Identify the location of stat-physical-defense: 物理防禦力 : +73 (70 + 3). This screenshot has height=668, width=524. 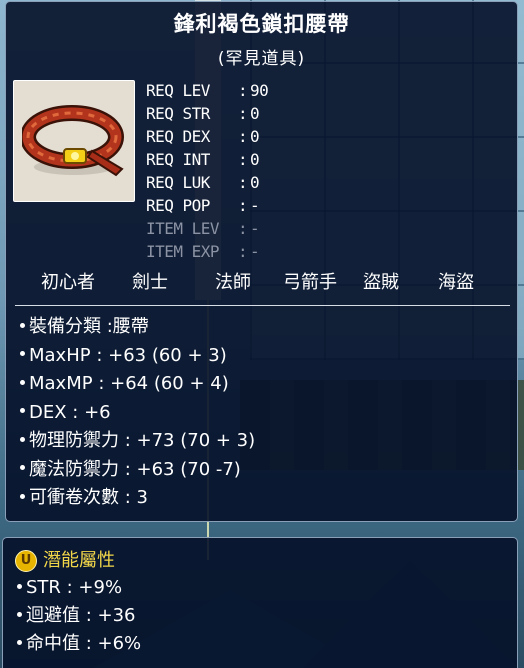
(136, 441).